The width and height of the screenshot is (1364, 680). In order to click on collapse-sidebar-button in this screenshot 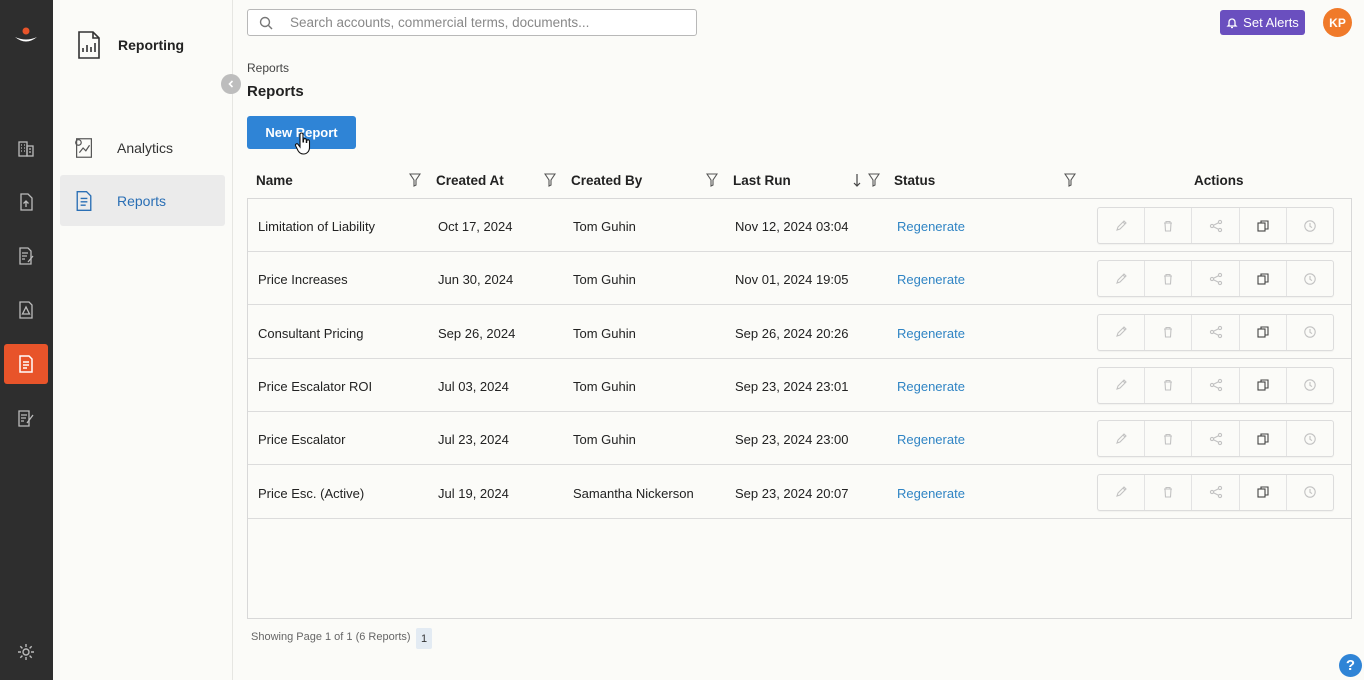, I will do `click(231, 84)`.